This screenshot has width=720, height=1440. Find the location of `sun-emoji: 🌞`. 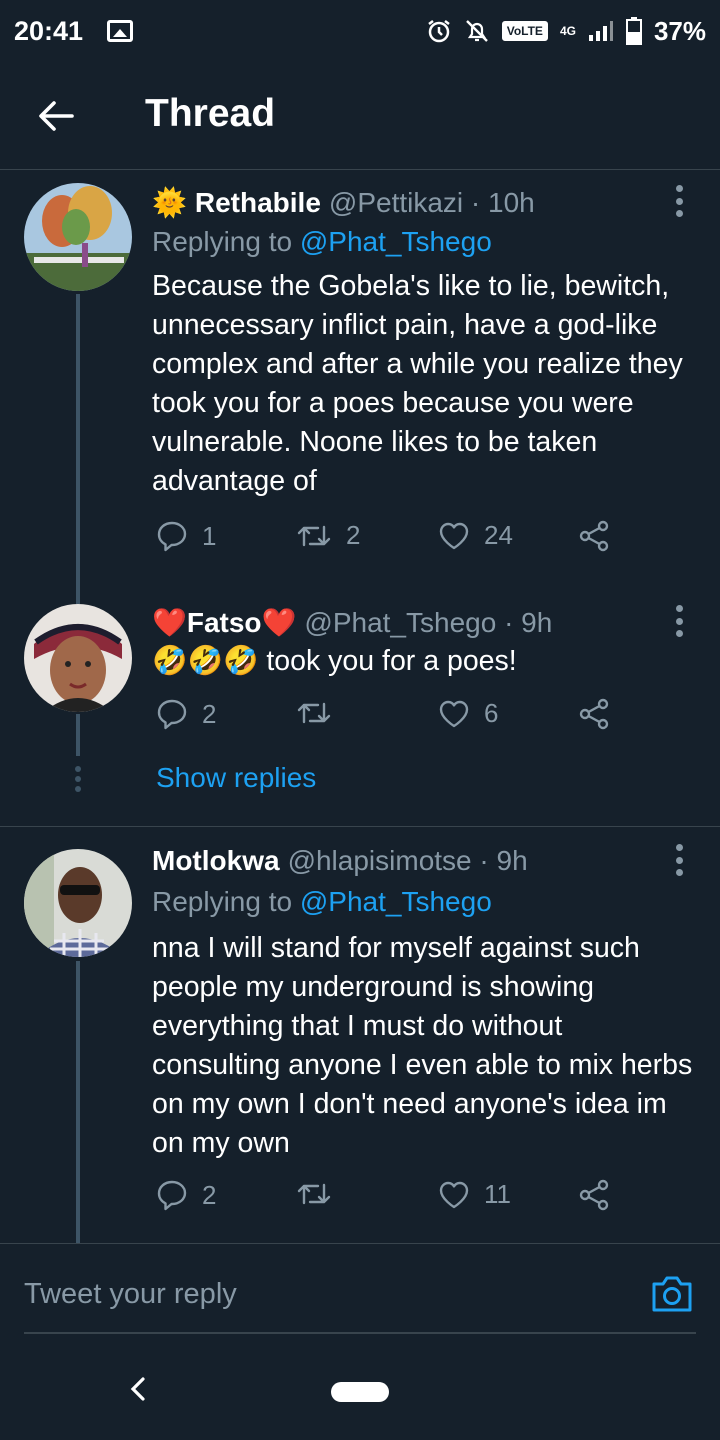

sun-emoji: 🌞 is located at coordinates (169, 202).